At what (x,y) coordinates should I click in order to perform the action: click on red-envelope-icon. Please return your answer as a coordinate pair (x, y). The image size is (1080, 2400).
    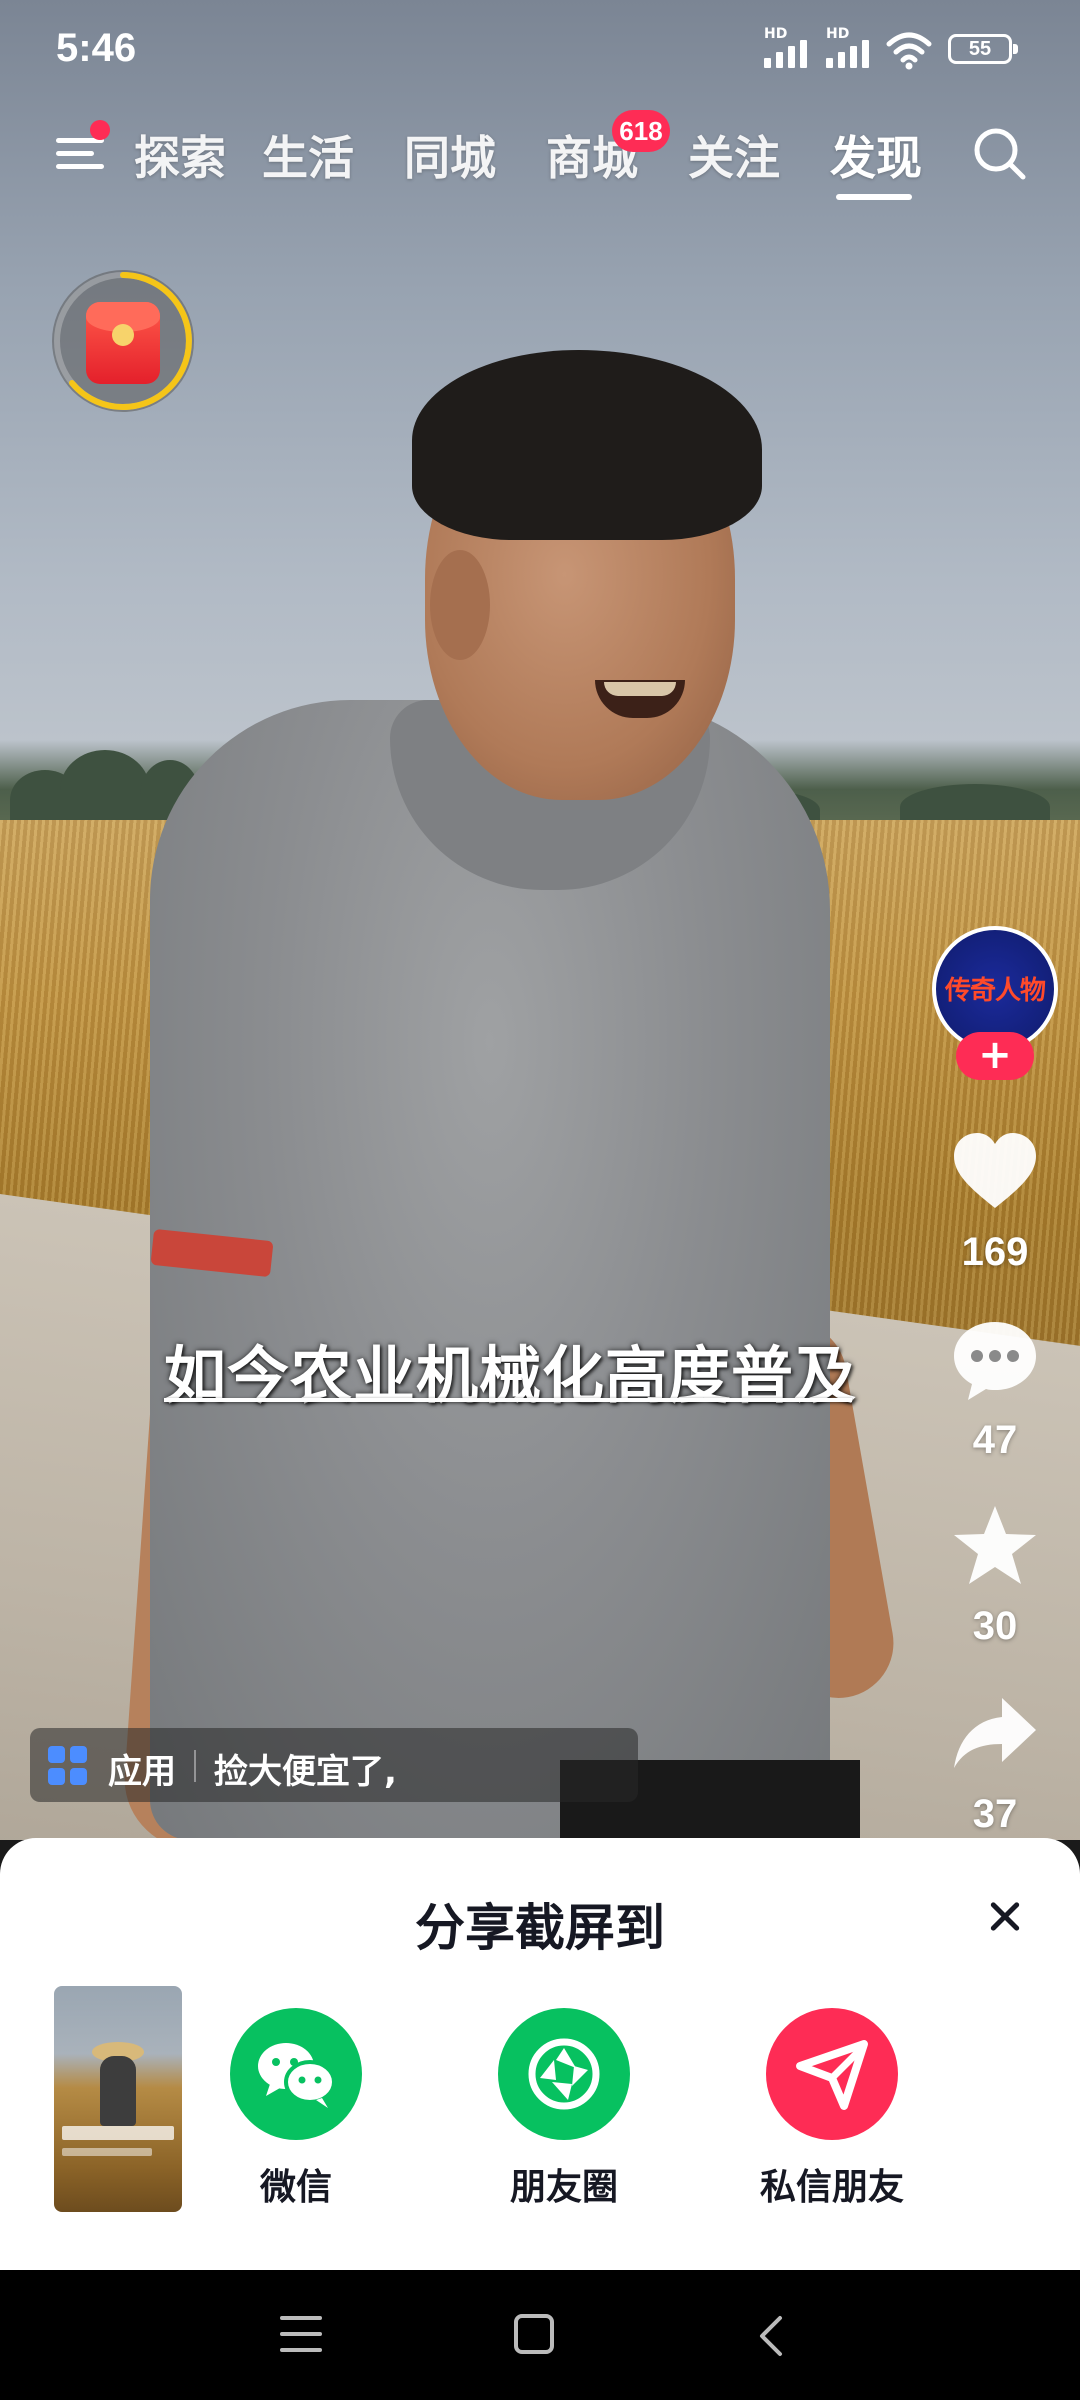
    Looking at the image, I should click on (123, 343).